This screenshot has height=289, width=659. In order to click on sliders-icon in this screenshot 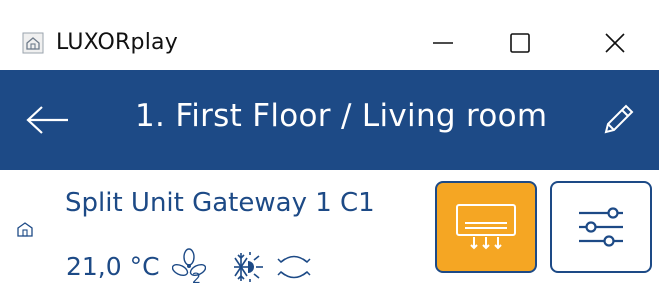, I will do `click(601, 227)`.